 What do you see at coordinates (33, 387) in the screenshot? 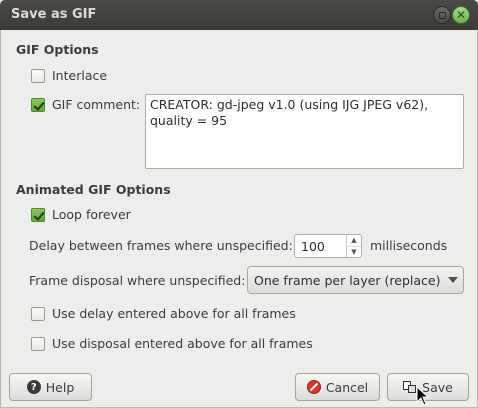
I see `help-icon: ?` at bounding box center [33, 387].